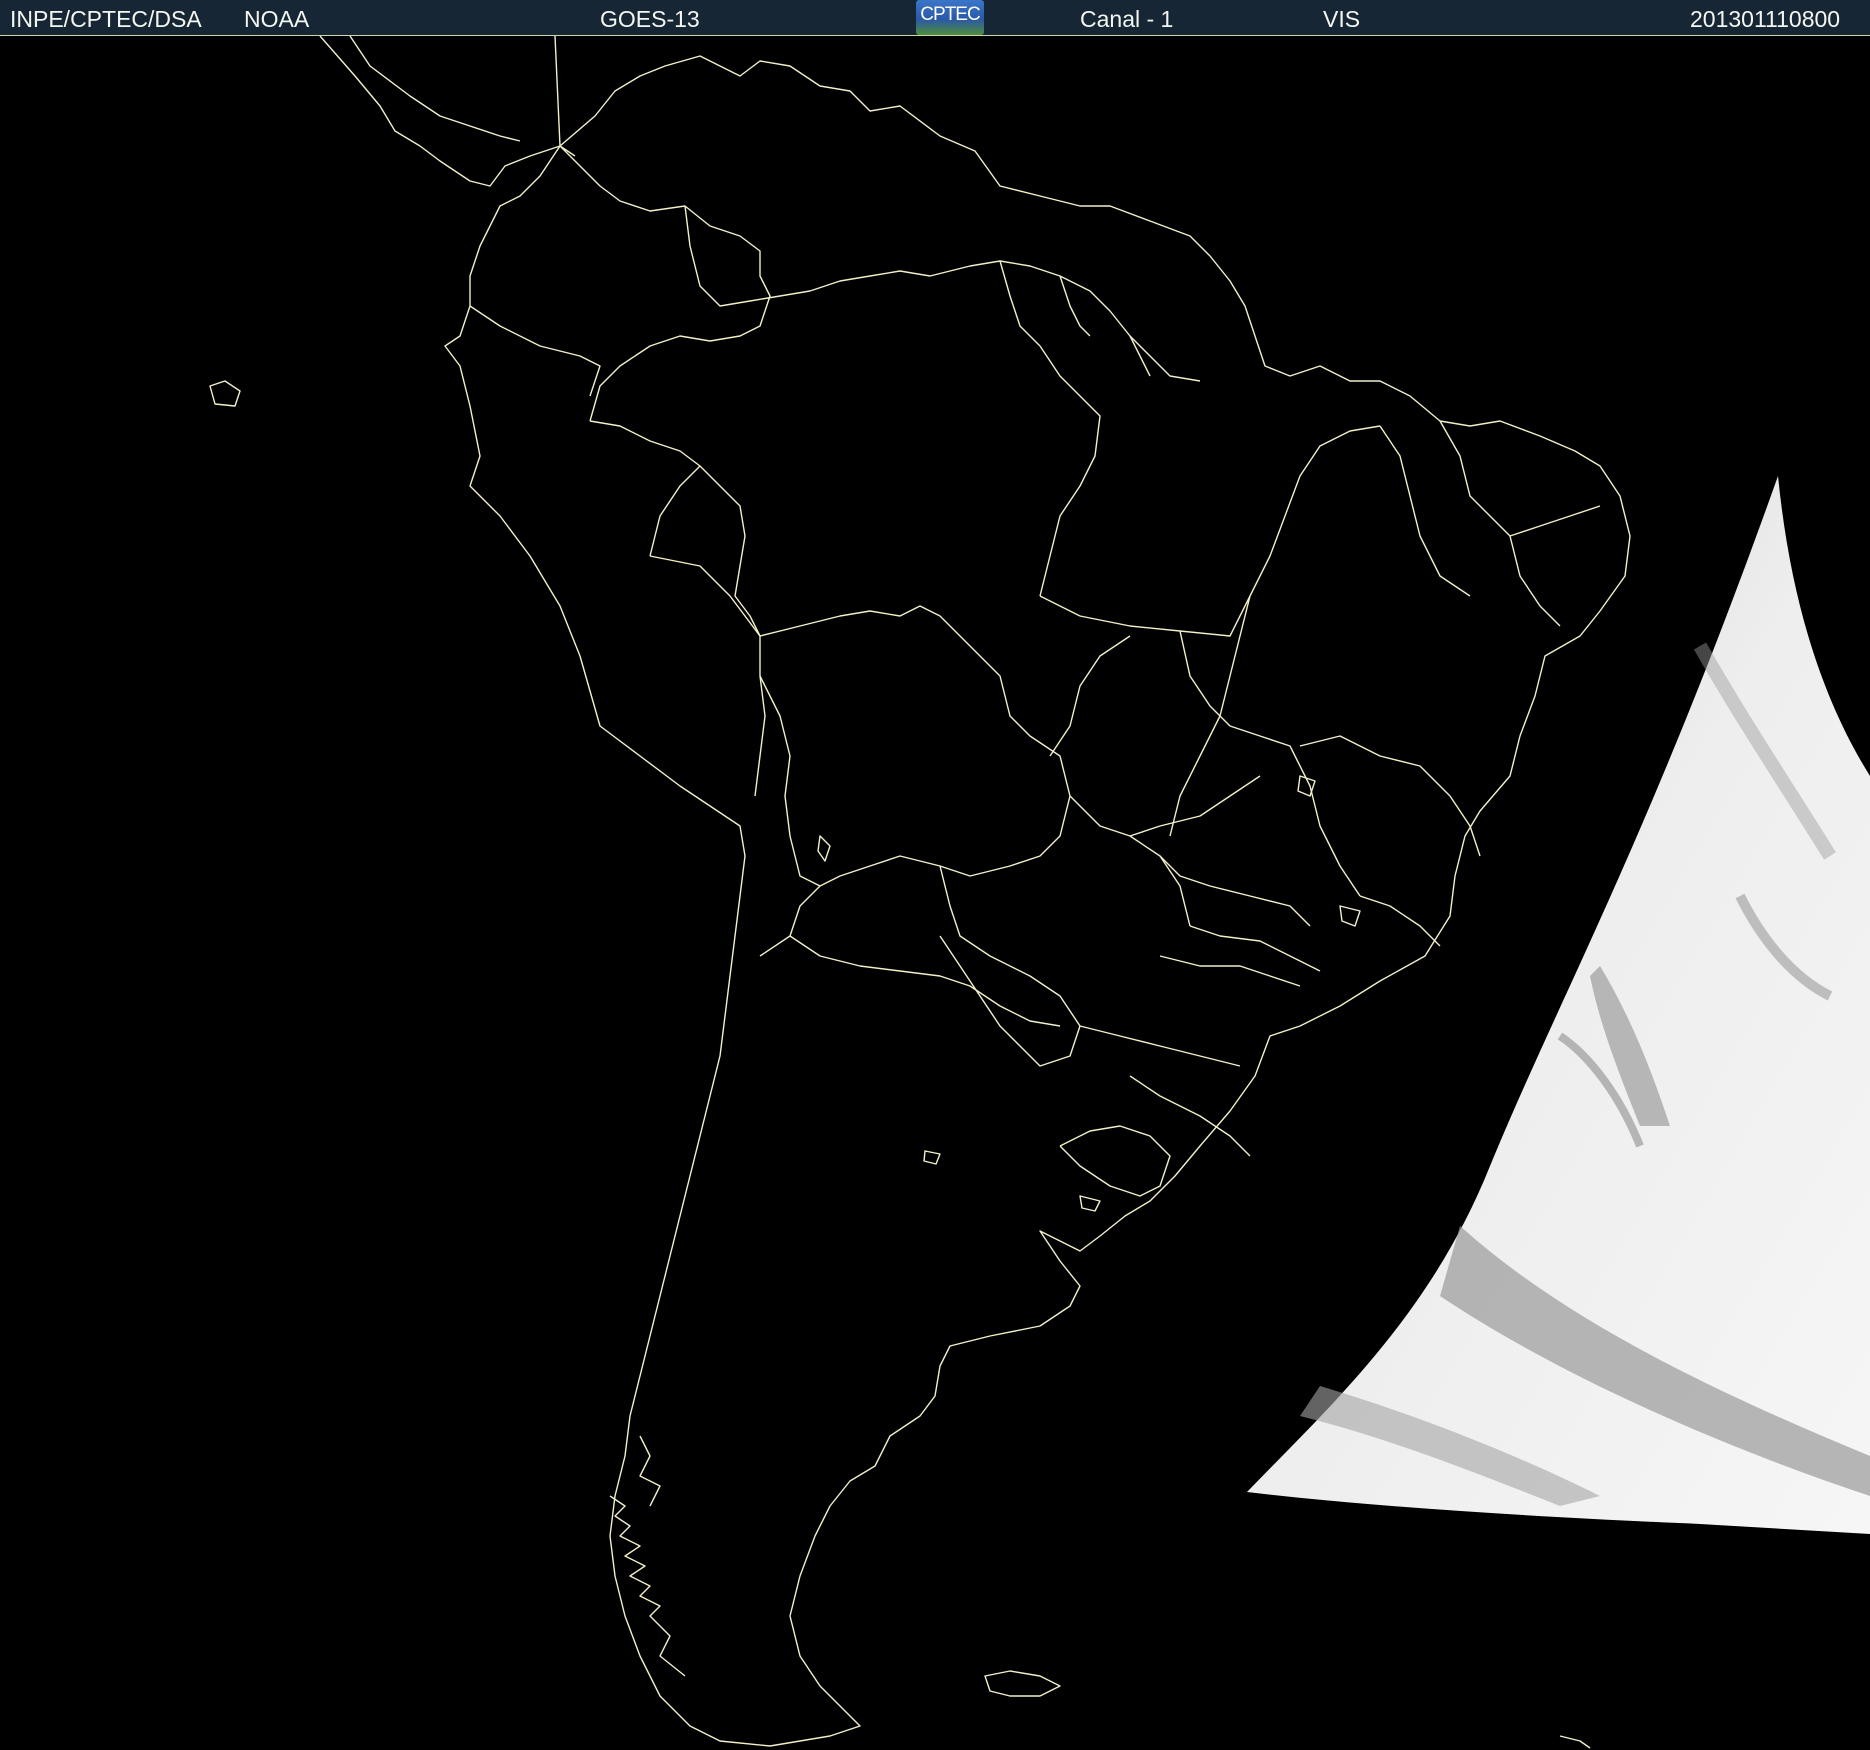 This screenshot has width=1870, height=1750. What do you see at coordinates (277, 19) in the screenshot?
I see `provider-label: NOAA` at bounding box center [277, 19].